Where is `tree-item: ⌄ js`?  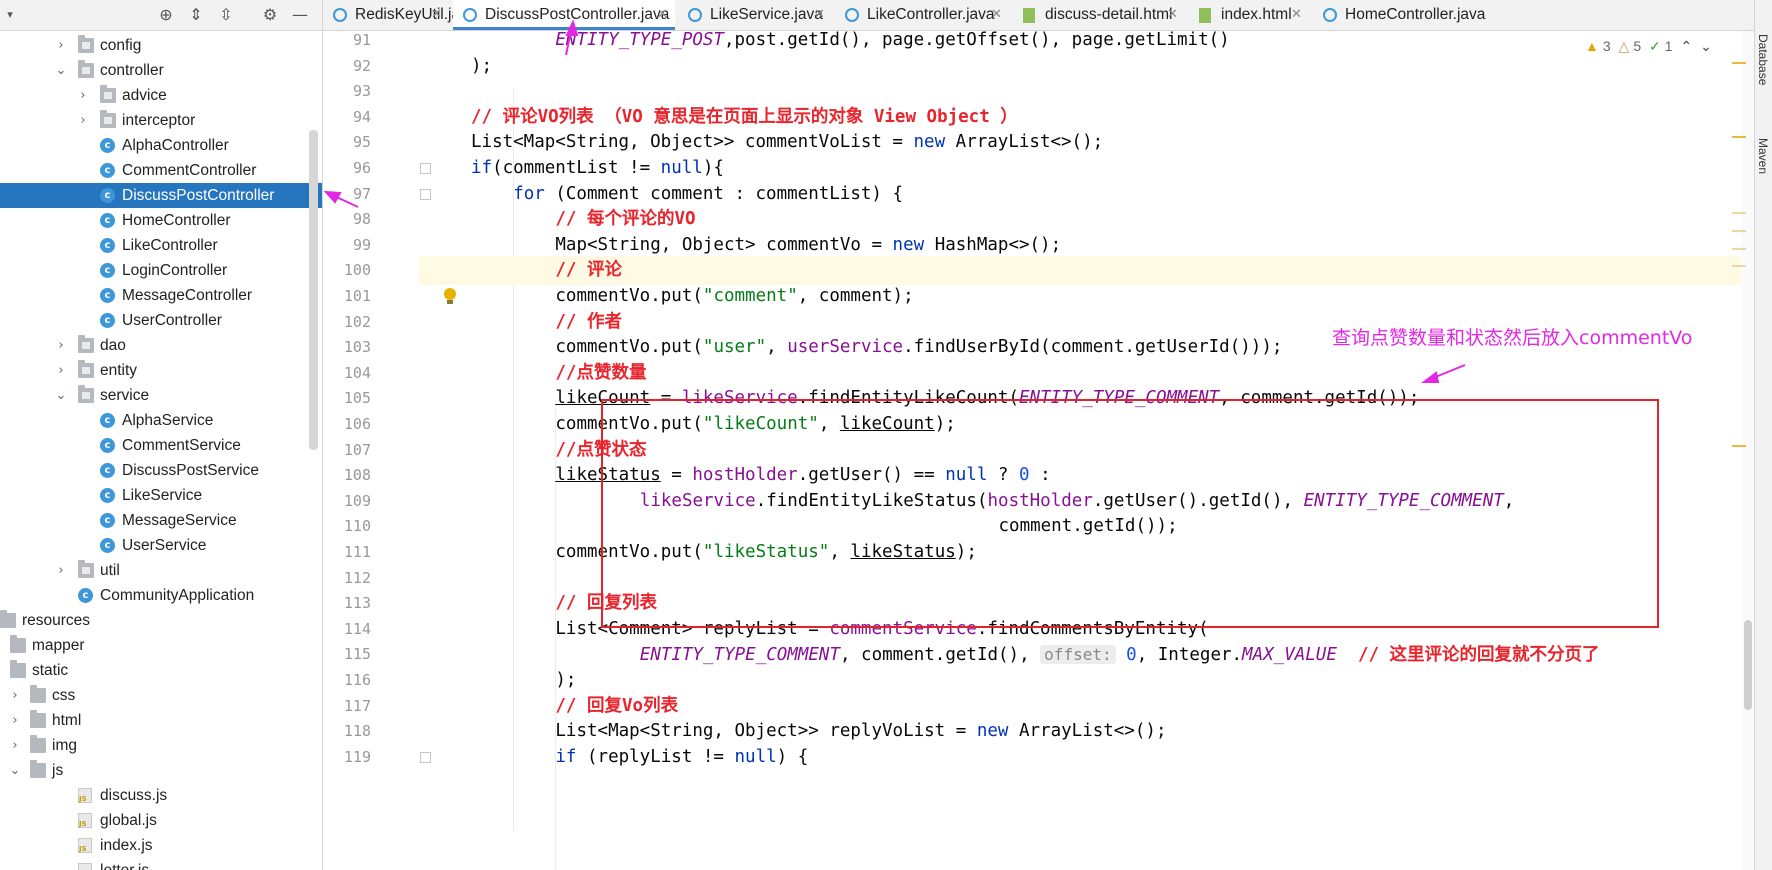 tree-item: ⌄ js is located at coordinates (161, 770).